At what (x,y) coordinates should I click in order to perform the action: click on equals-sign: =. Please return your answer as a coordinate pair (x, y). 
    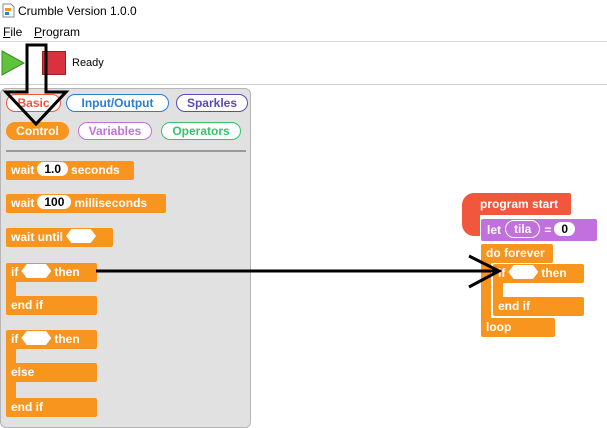
    Looking at the image, I should click on (548, 230).